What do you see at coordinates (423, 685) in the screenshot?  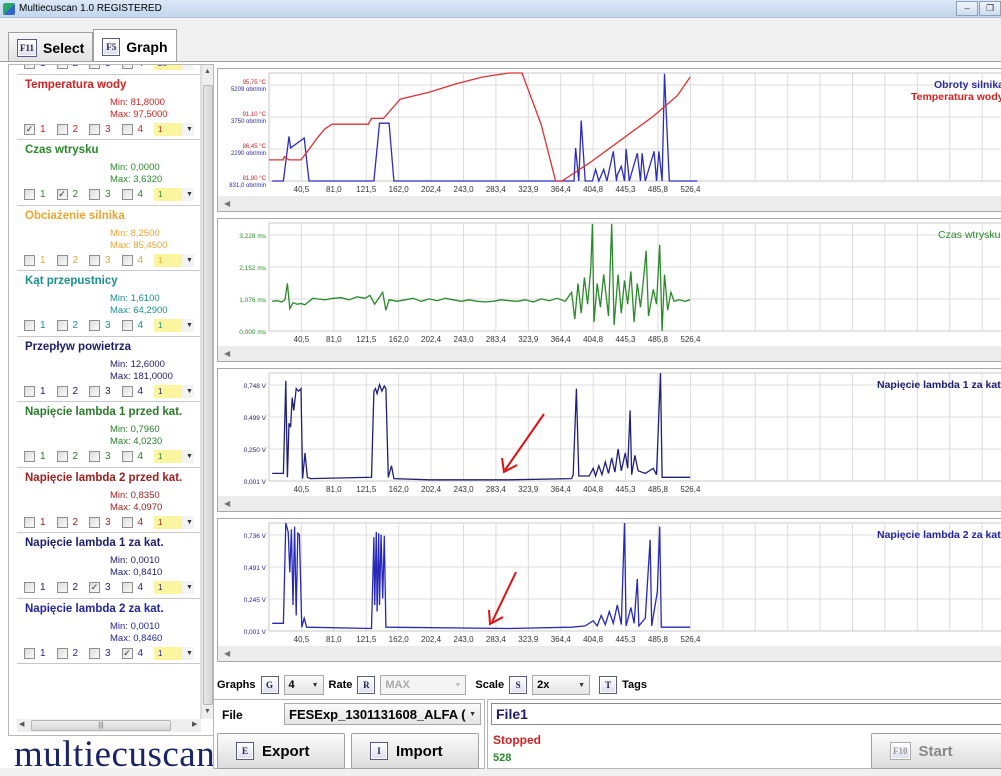 I see `rate-select: MAX ▼` at bounding box center [423, 685].